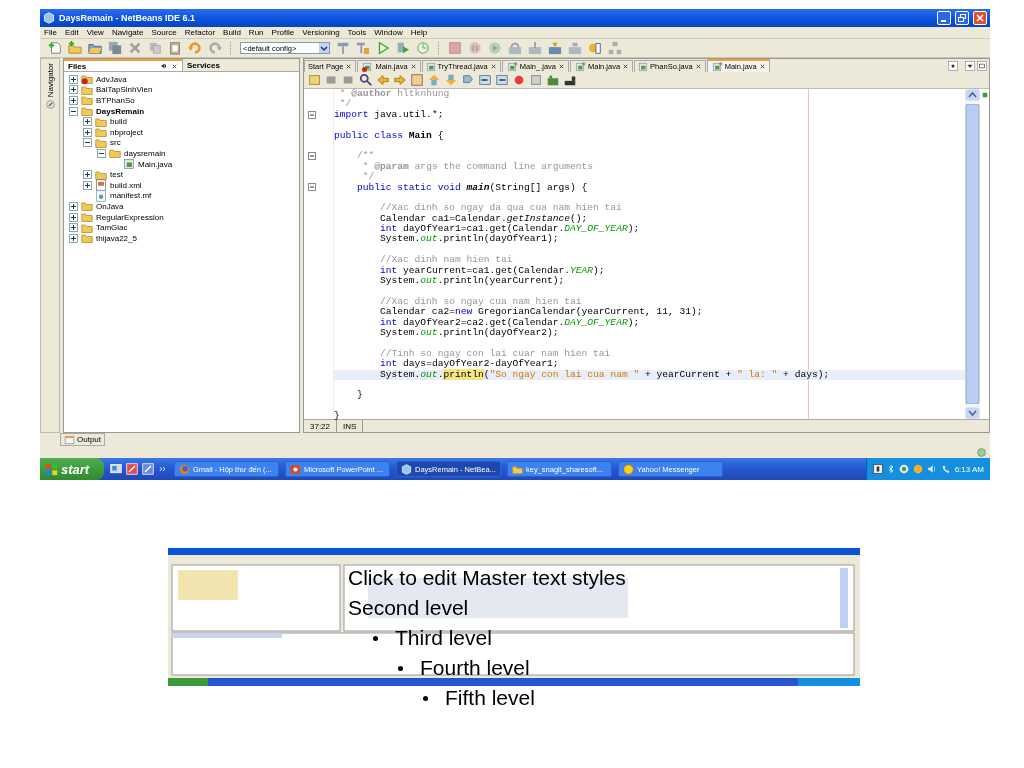 The image size is (1024, 768). Describe the element at coordinates (164, 66) in the screenshot. I see `minimize-panel-icon` at that location.